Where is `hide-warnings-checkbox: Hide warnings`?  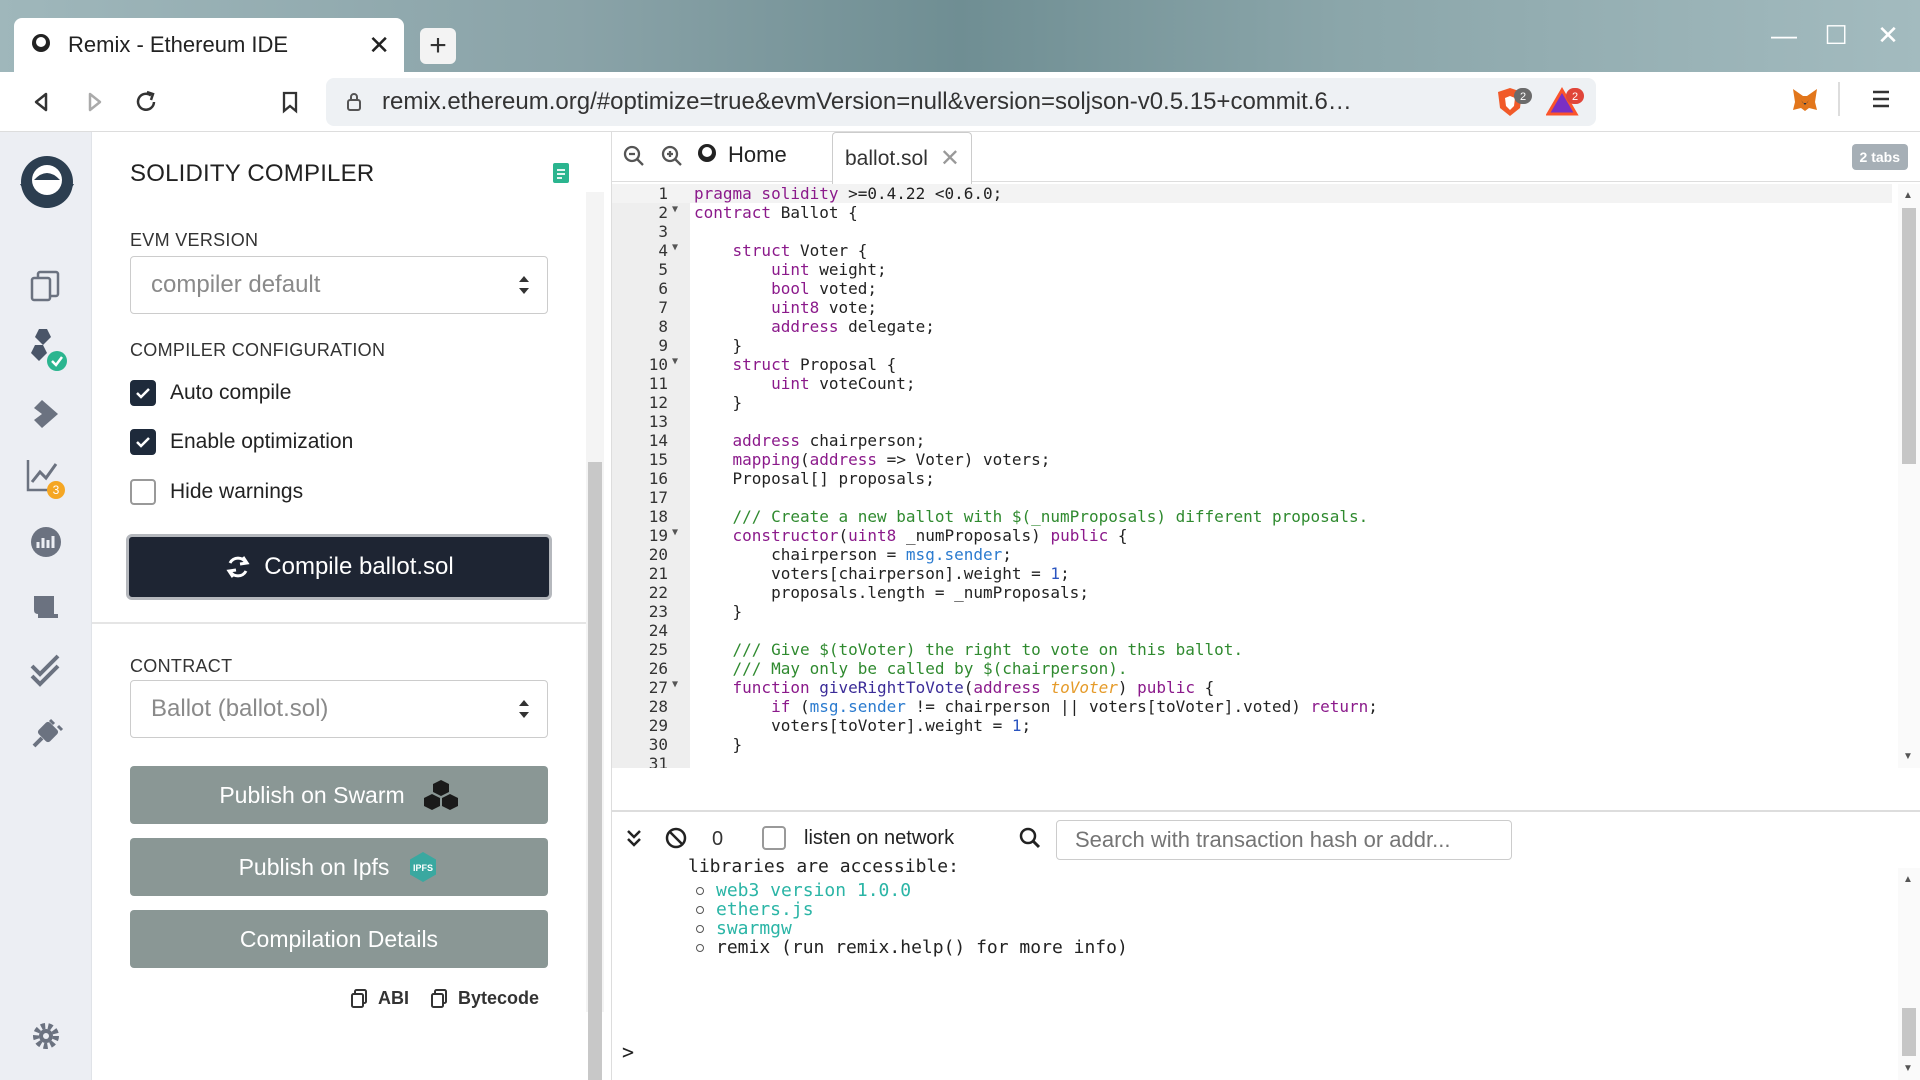
hide-warnings-checkbox: Hide warnings is located at coordinates (216, 492).